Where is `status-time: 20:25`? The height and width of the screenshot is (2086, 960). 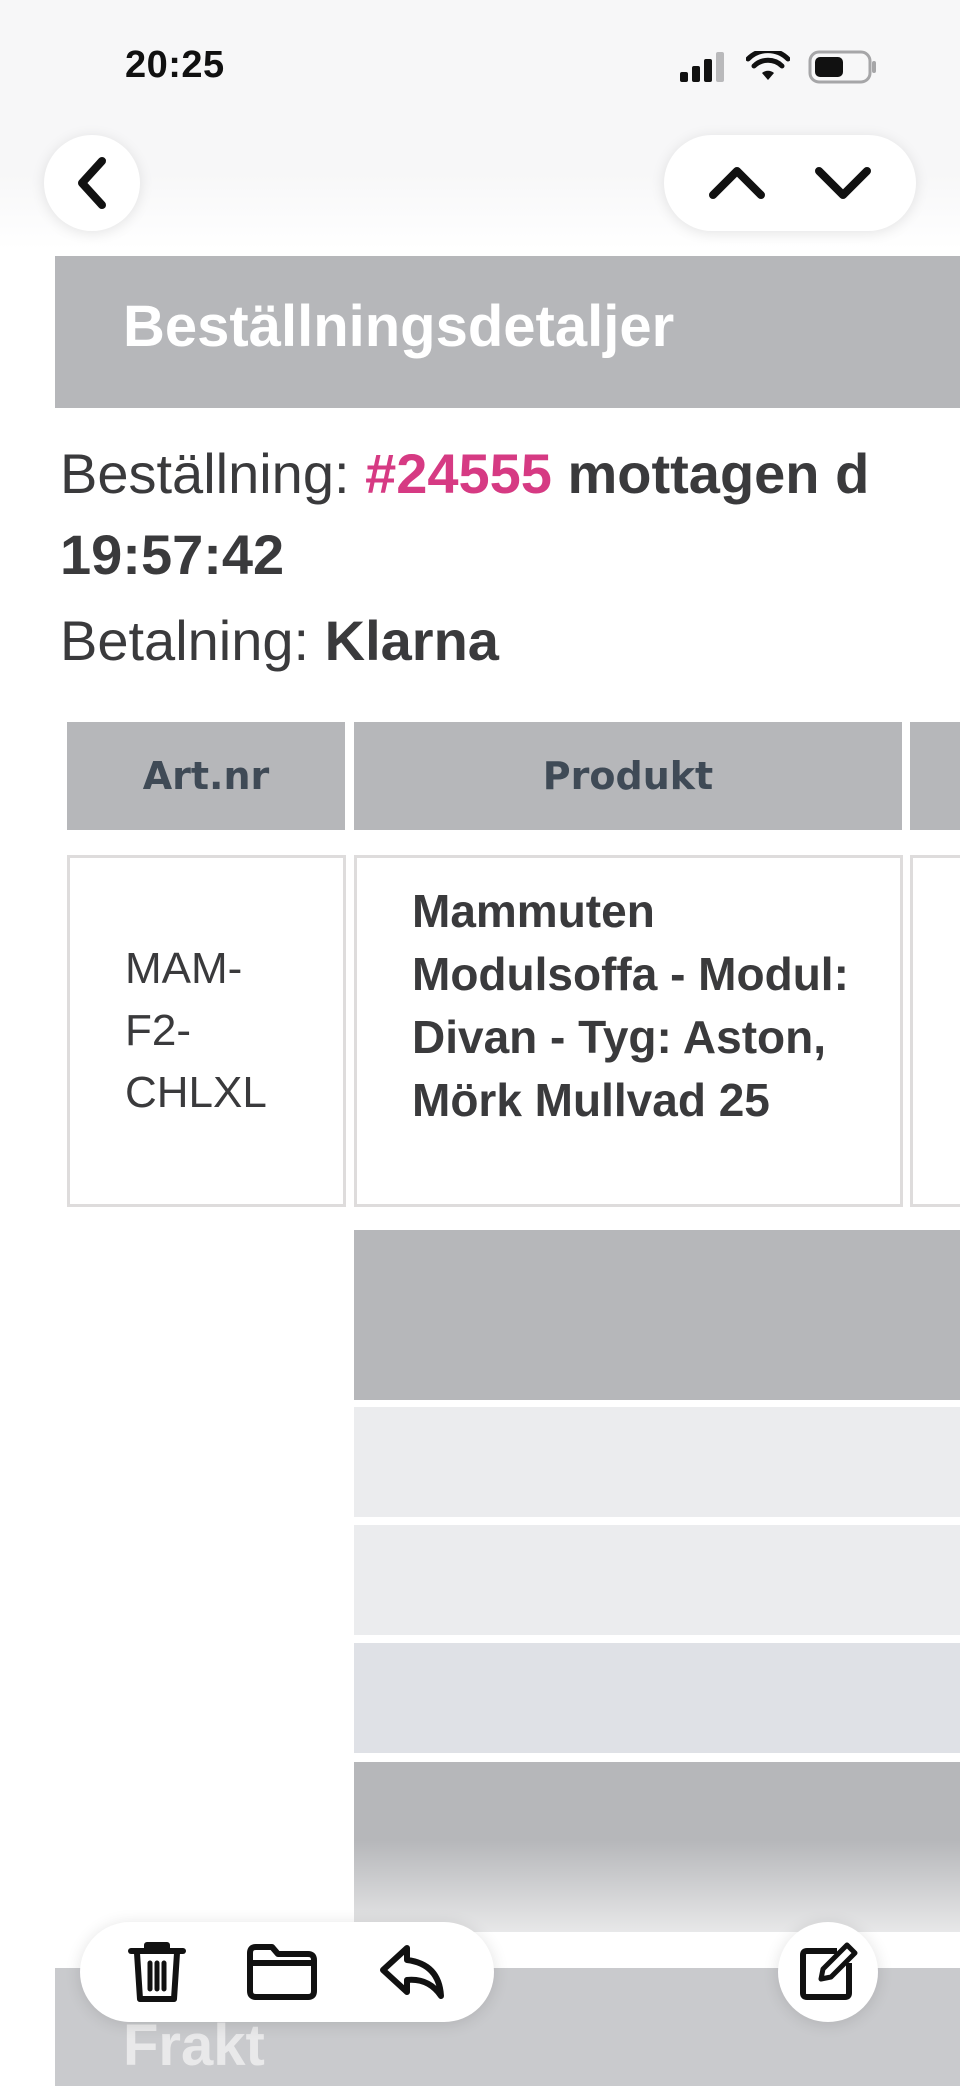
status-time: 20:25 is located at coordinates (175, 65).